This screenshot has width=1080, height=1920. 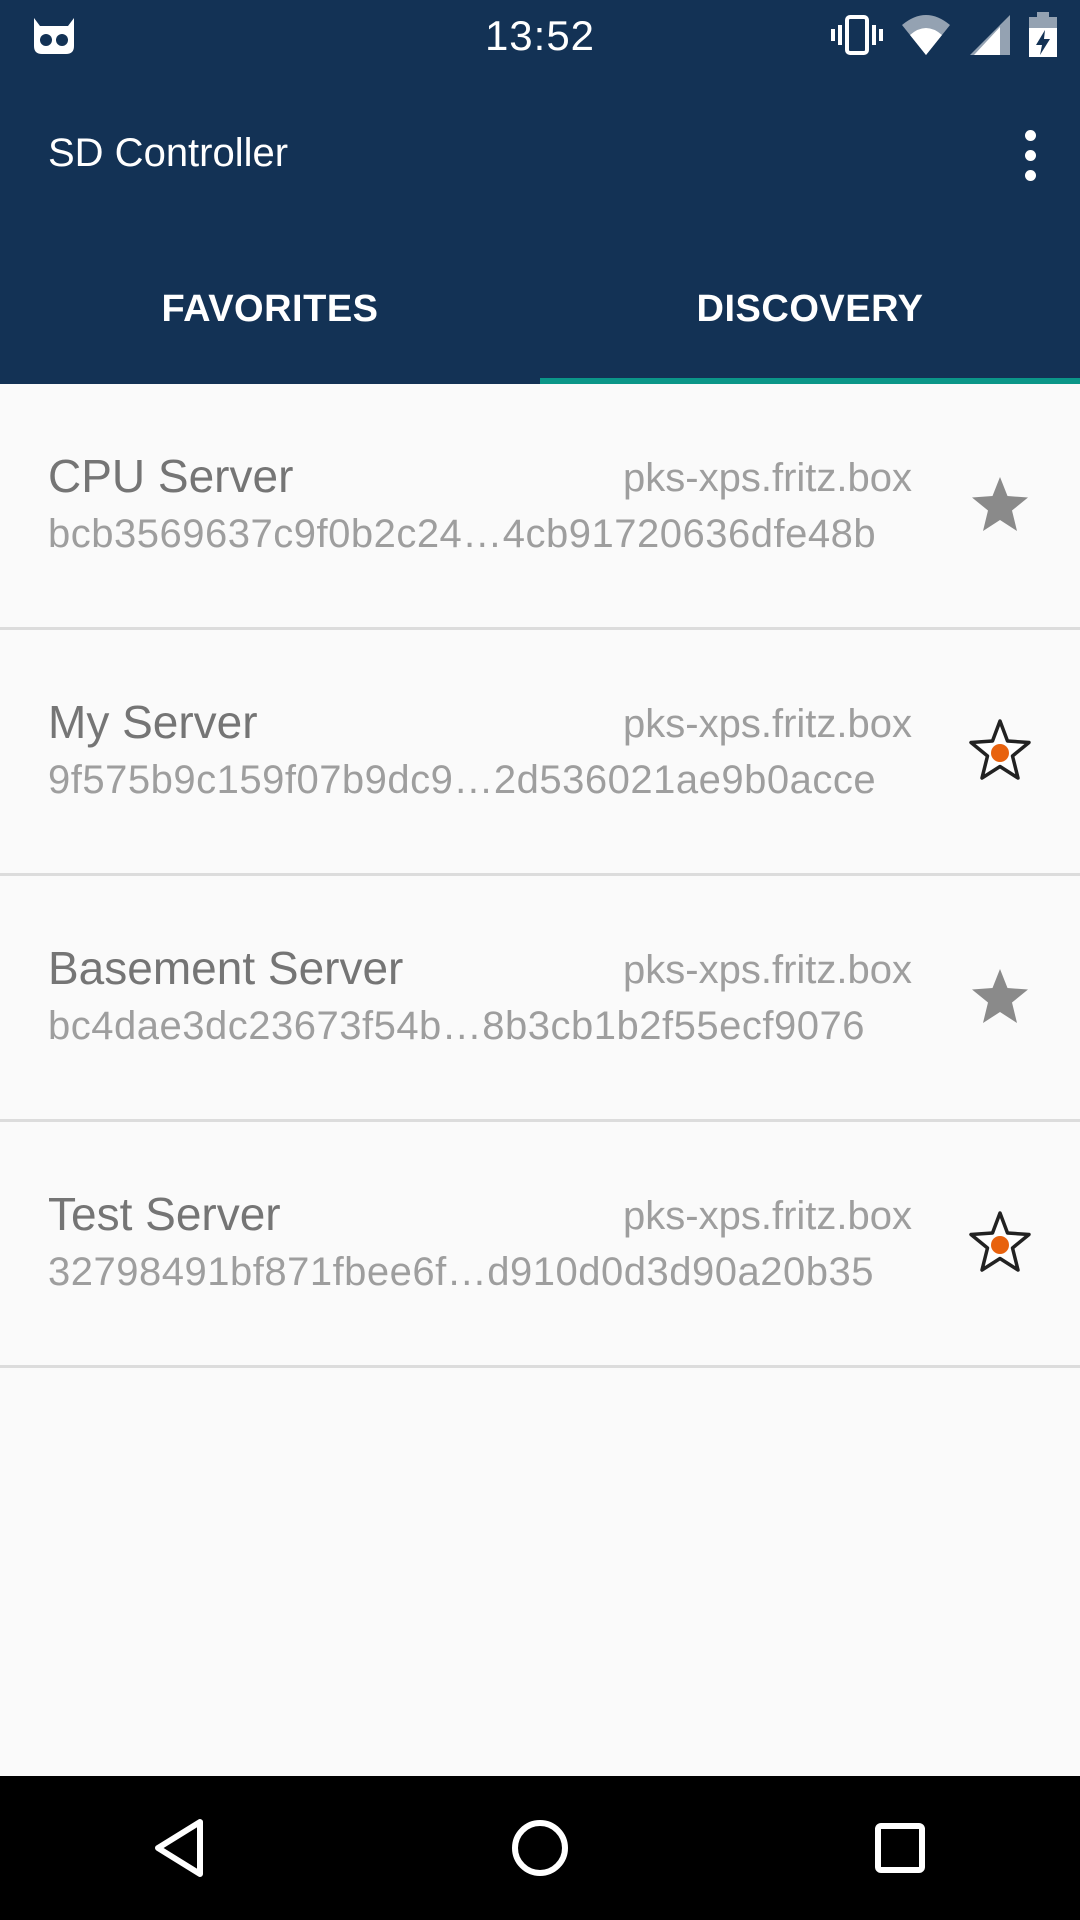 What do you see at coordinates (990, 37) in the screenshot?
I see `cell-signal-icon` at bounding box center [990, 37].